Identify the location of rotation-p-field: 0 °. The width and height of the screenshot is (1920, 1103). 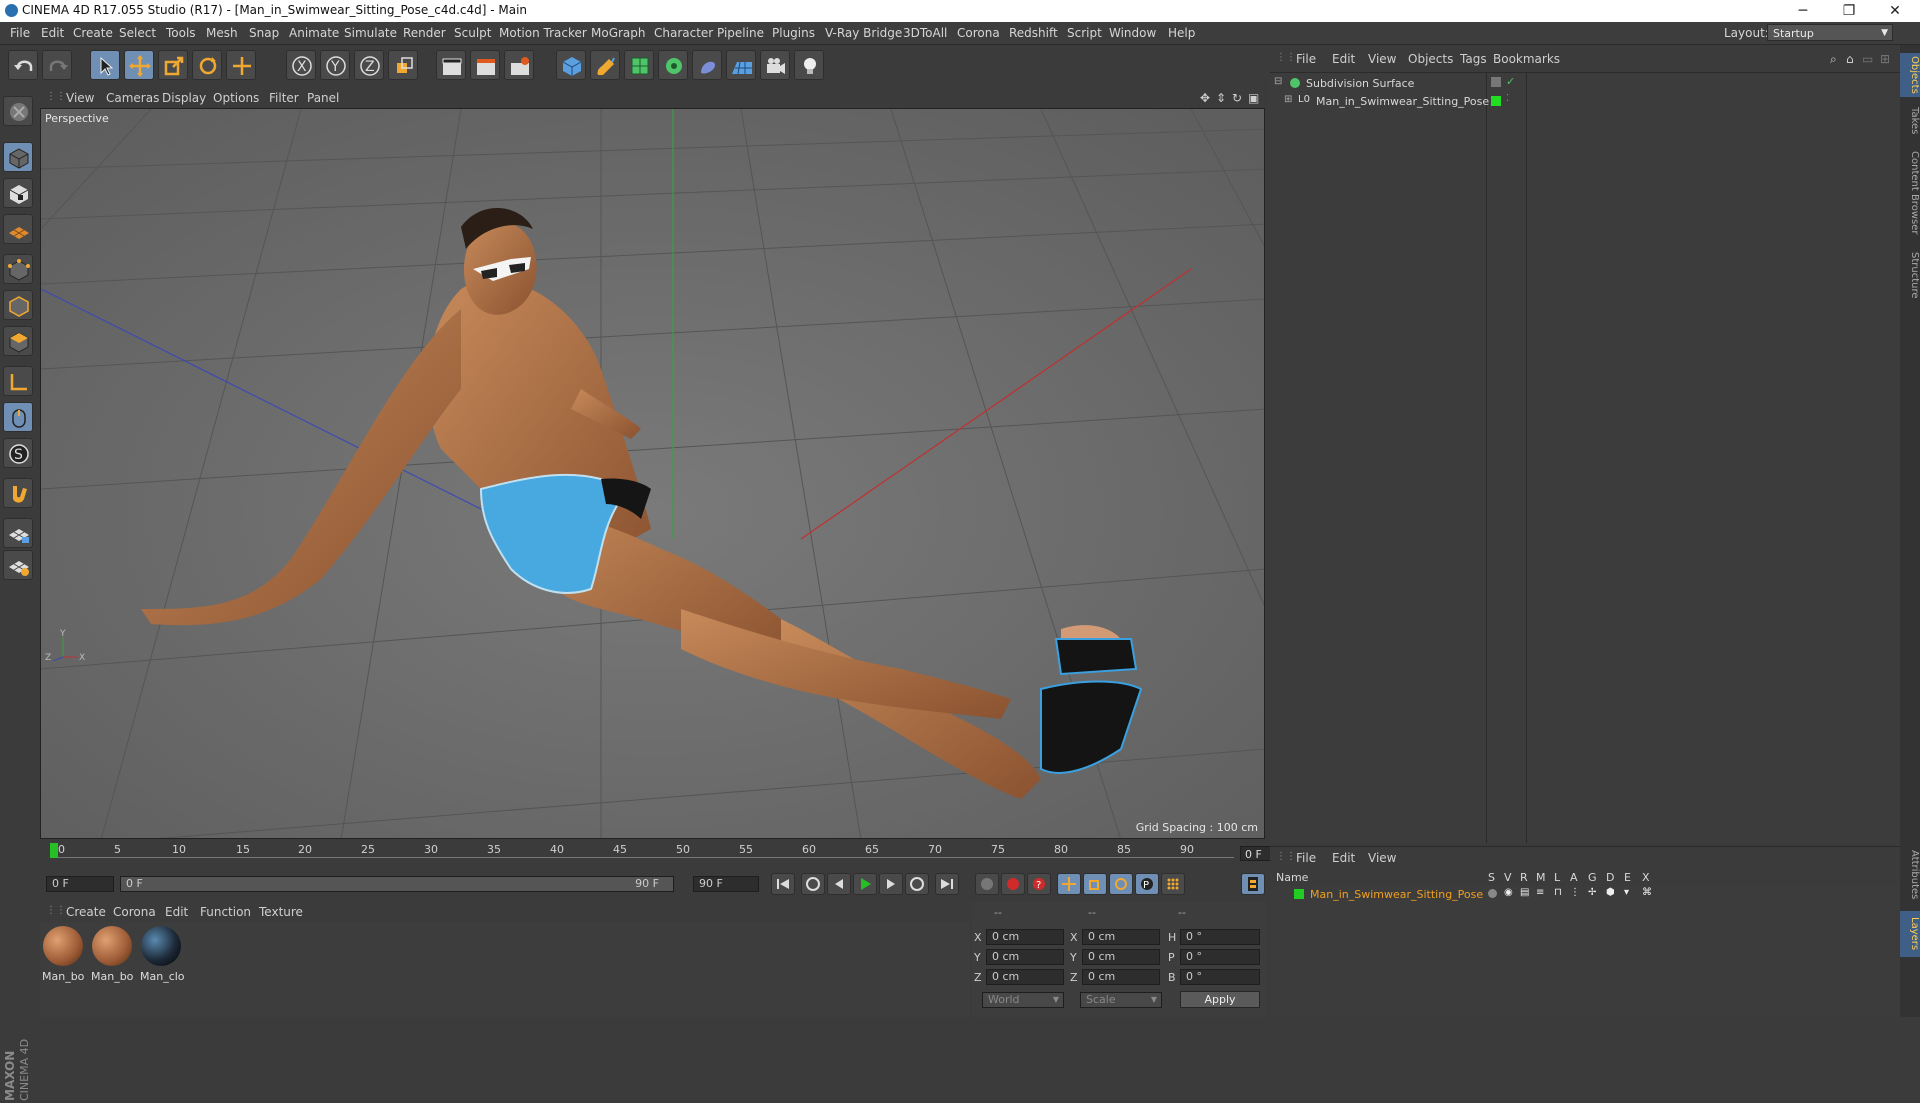
(1220, 957).